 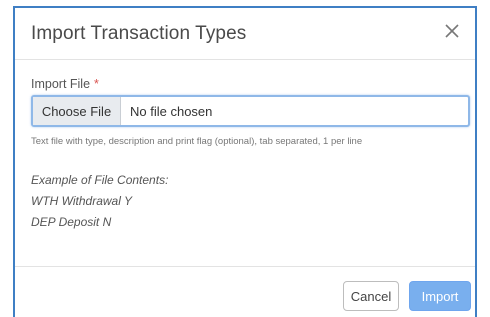 I want to click on example-heading: Example of File Contents:, so click(x=100, y=180).